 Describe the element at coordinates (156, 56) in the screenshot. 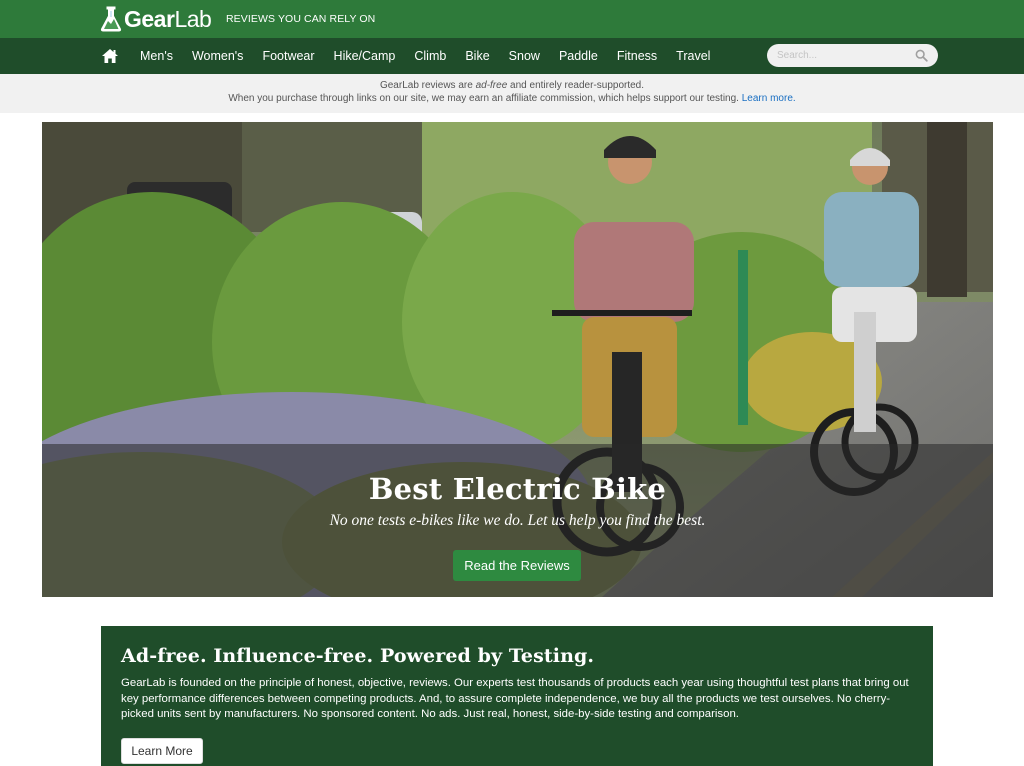

I see `nav-item-mens: Men's` at that location.